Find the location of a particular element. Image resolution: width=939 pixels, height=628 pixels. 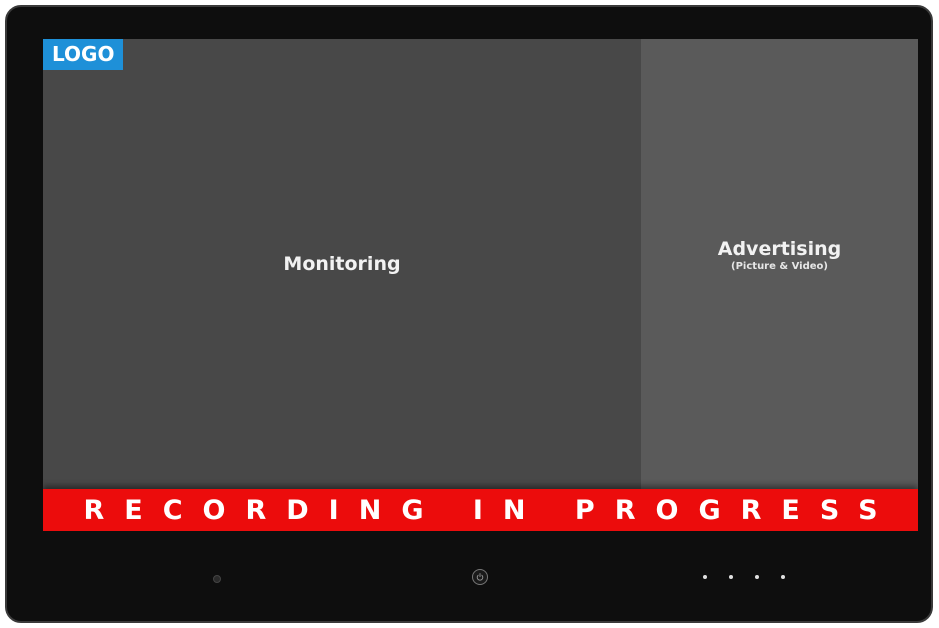

logo: LOGO is located at coordinates (83, 54).